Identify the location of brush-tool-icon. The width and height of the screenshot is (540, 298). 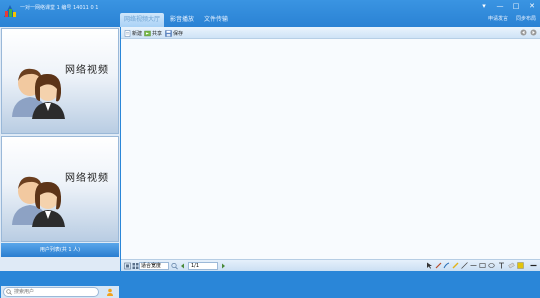
(446, 265).